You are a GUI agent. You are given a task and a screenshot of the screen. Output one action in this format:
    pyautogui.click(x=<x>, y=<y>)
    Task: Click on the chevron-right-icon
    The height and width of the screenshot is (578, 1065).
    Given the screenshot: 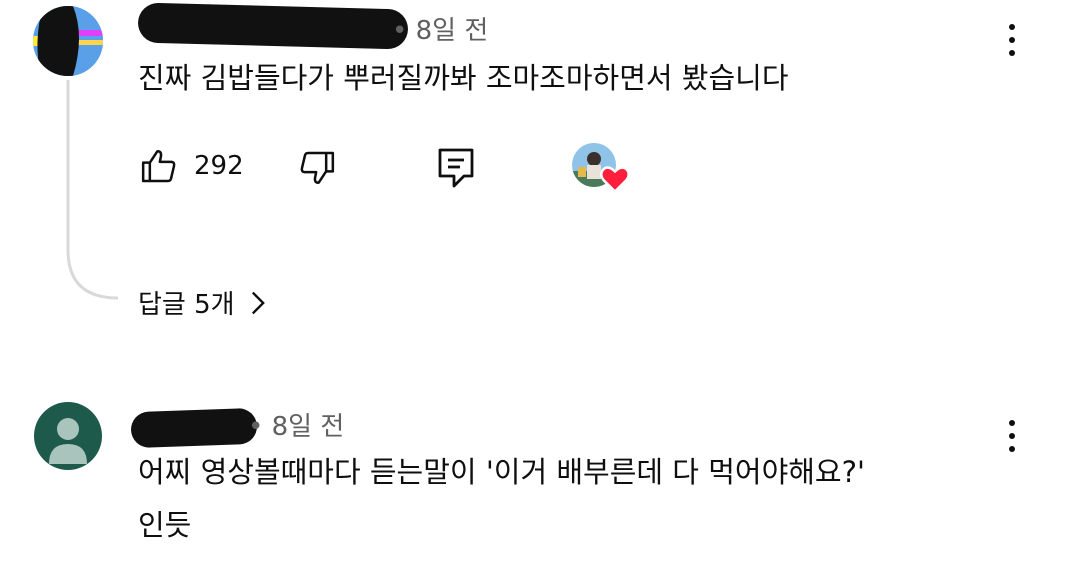 What is the action you would take?
    pyautogui.click(x=258, y=302)
    